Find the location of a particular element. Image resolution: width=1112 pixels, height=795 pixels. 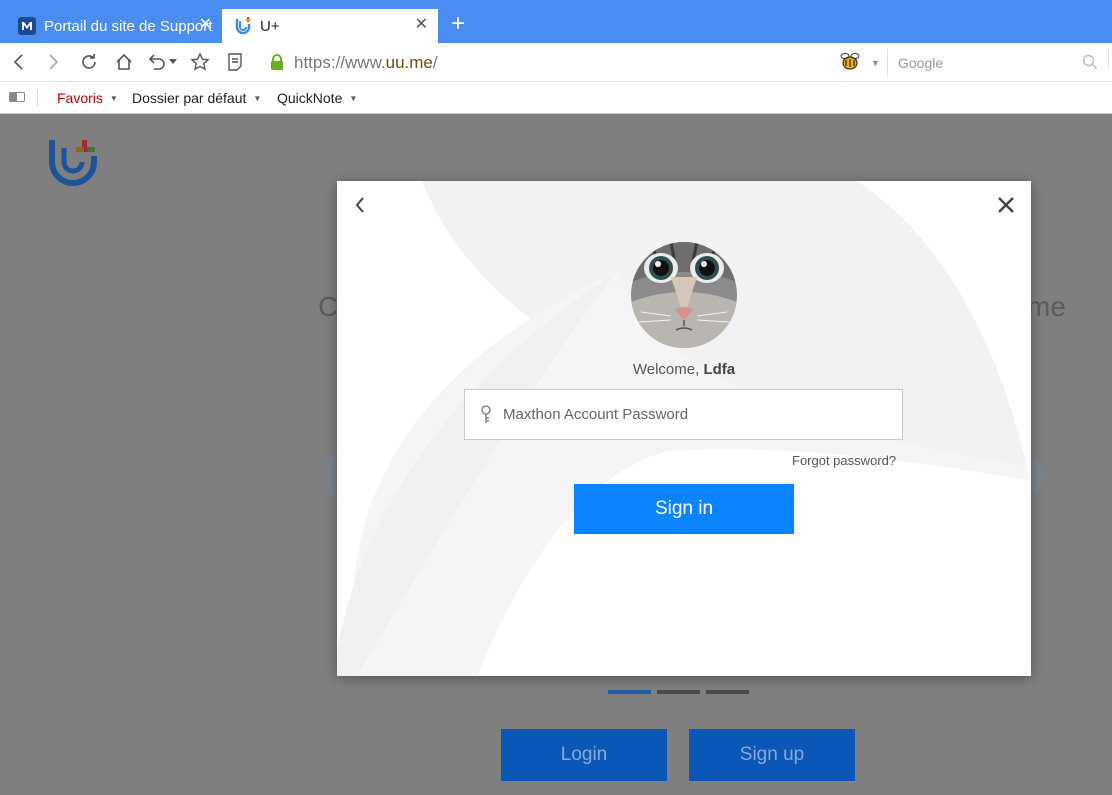

username: Ldfa is located at coordinates (719, 369).